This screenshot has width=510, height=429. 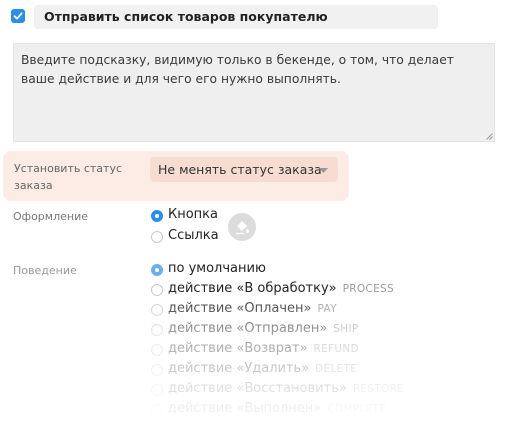 What do you see at coordinates (193, 214) in the screenshot?
I see `appearance-option-button: Кнопка` at bounding box center [193, 214].